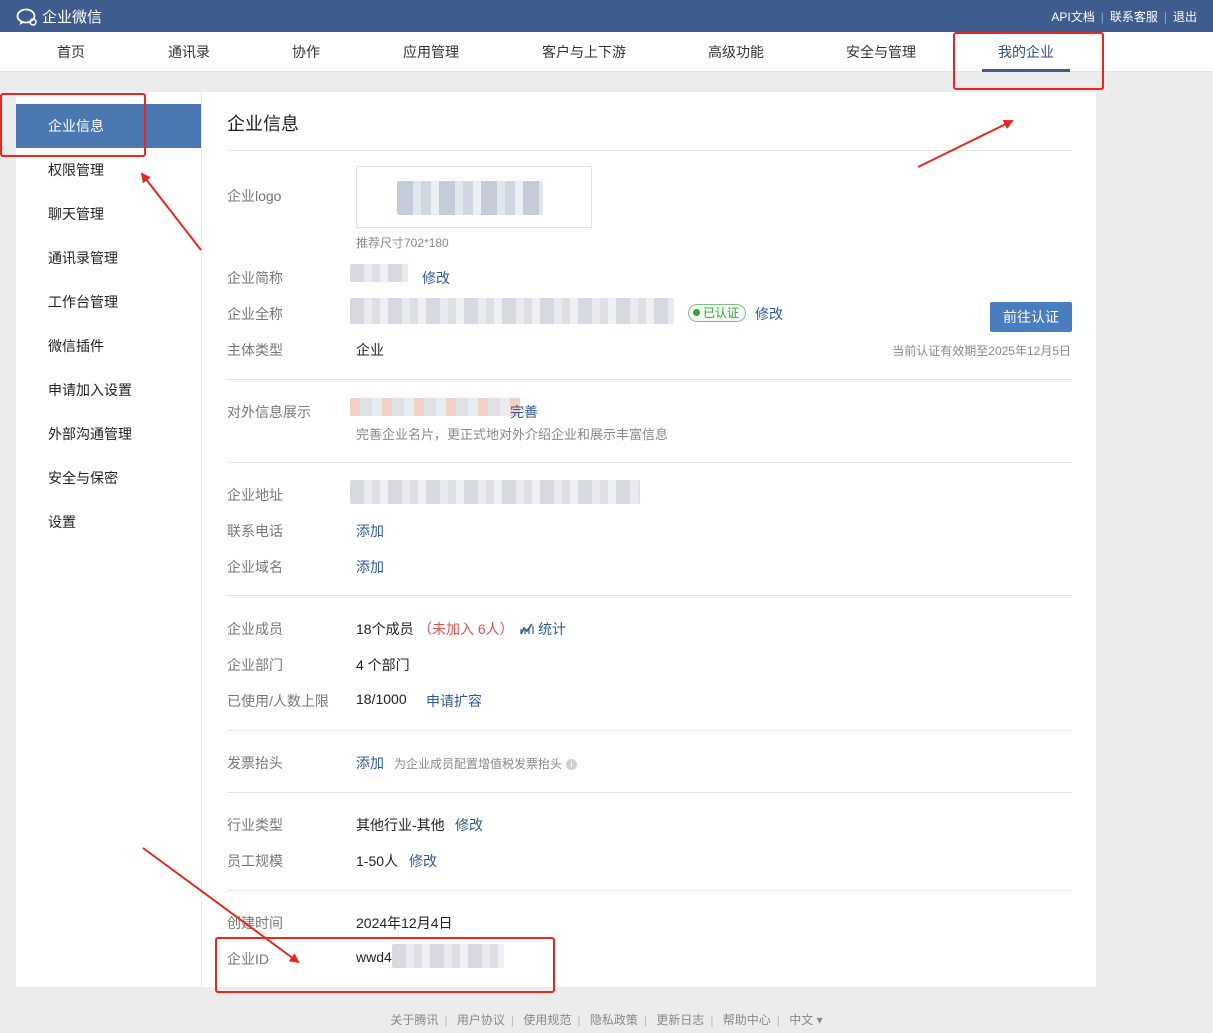  I want to click on add-phone-link: 添加, so click(370, 531).